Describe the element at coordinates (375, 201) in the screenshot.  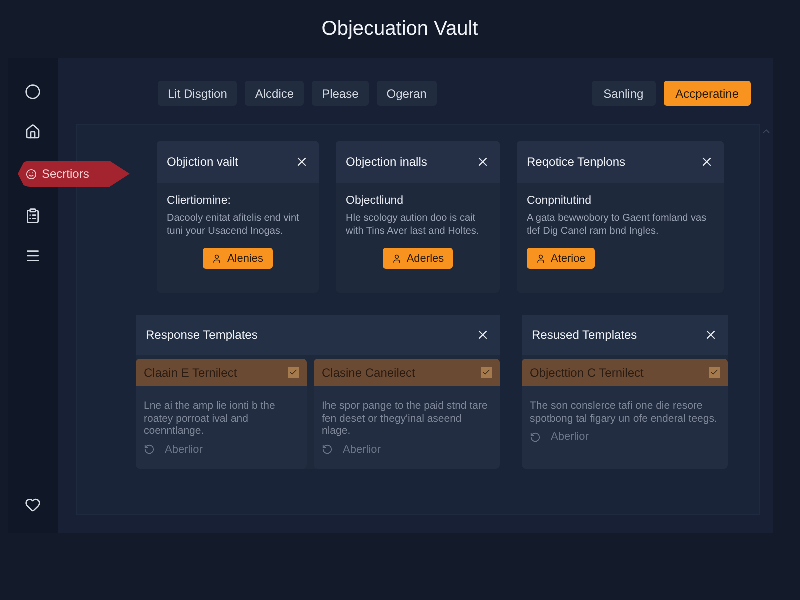
I see `card-heading: Objectliund` at that location.